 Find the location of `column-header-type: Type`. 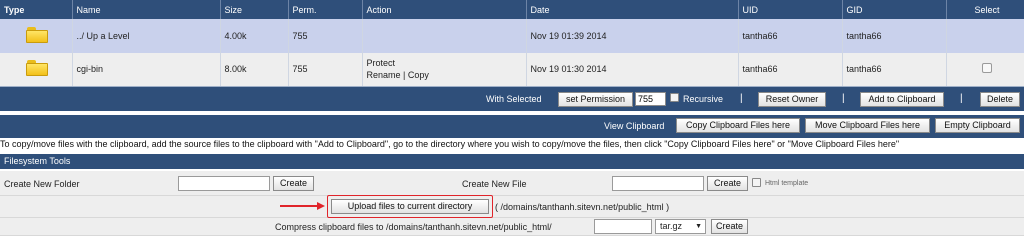

column-header-type: Type is located at coordinates (36, 9).